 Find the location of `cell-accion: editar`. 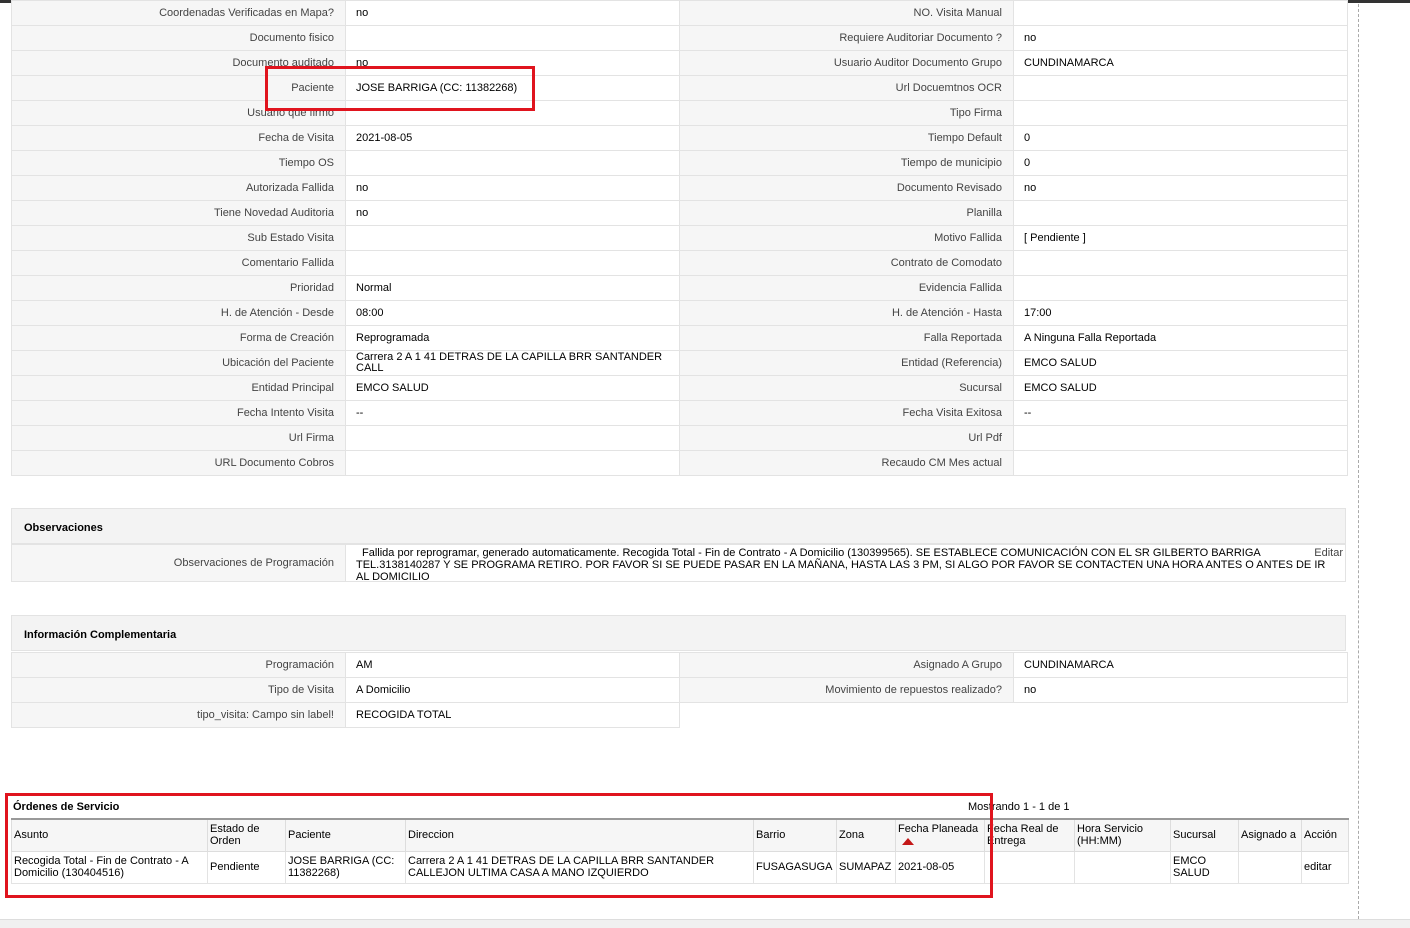

cell-accion: editar is located at coordinates (1325, 867).